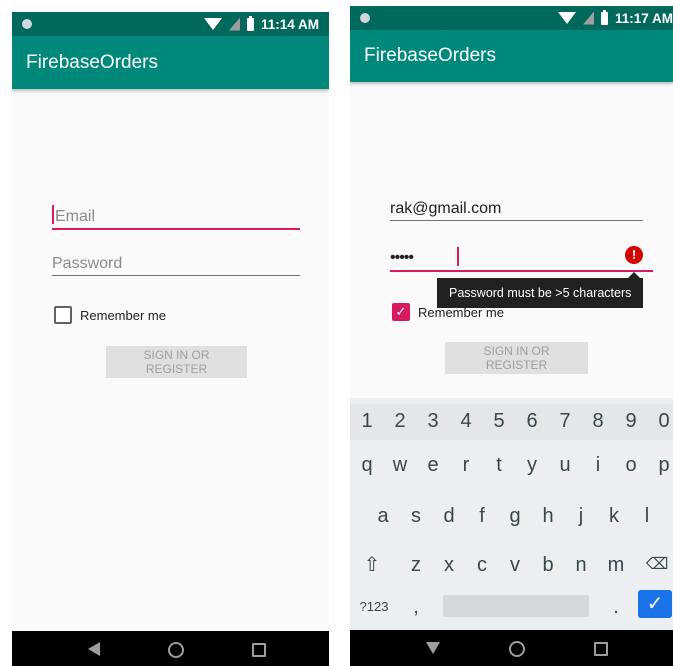 The width and height of the screenshot is (673, 666). Describe the element at coordinates (598, 421) in the screenshot. I see `key-8: 8` at that location.